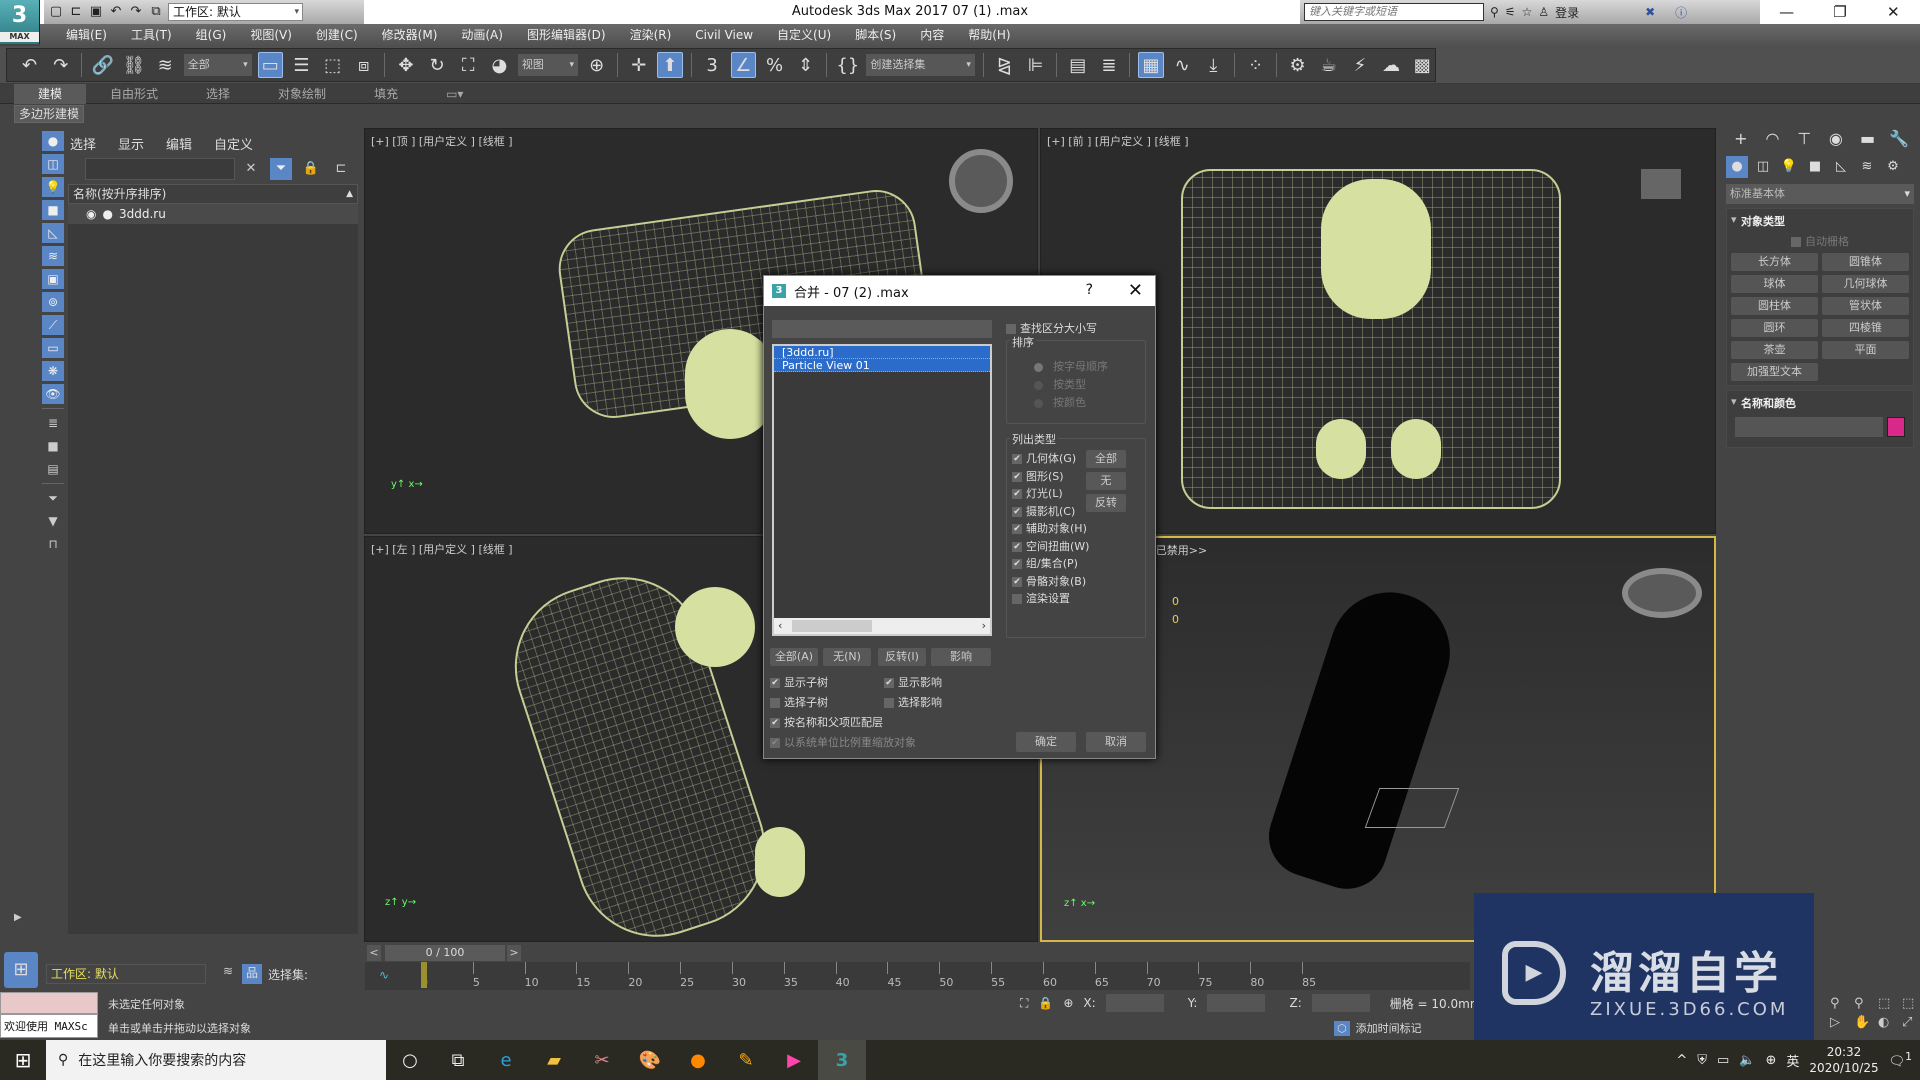  Describe the element at coordinates (1865, 328) in the screenshot. I see `pyramid-button: 四棱锥` at that location.